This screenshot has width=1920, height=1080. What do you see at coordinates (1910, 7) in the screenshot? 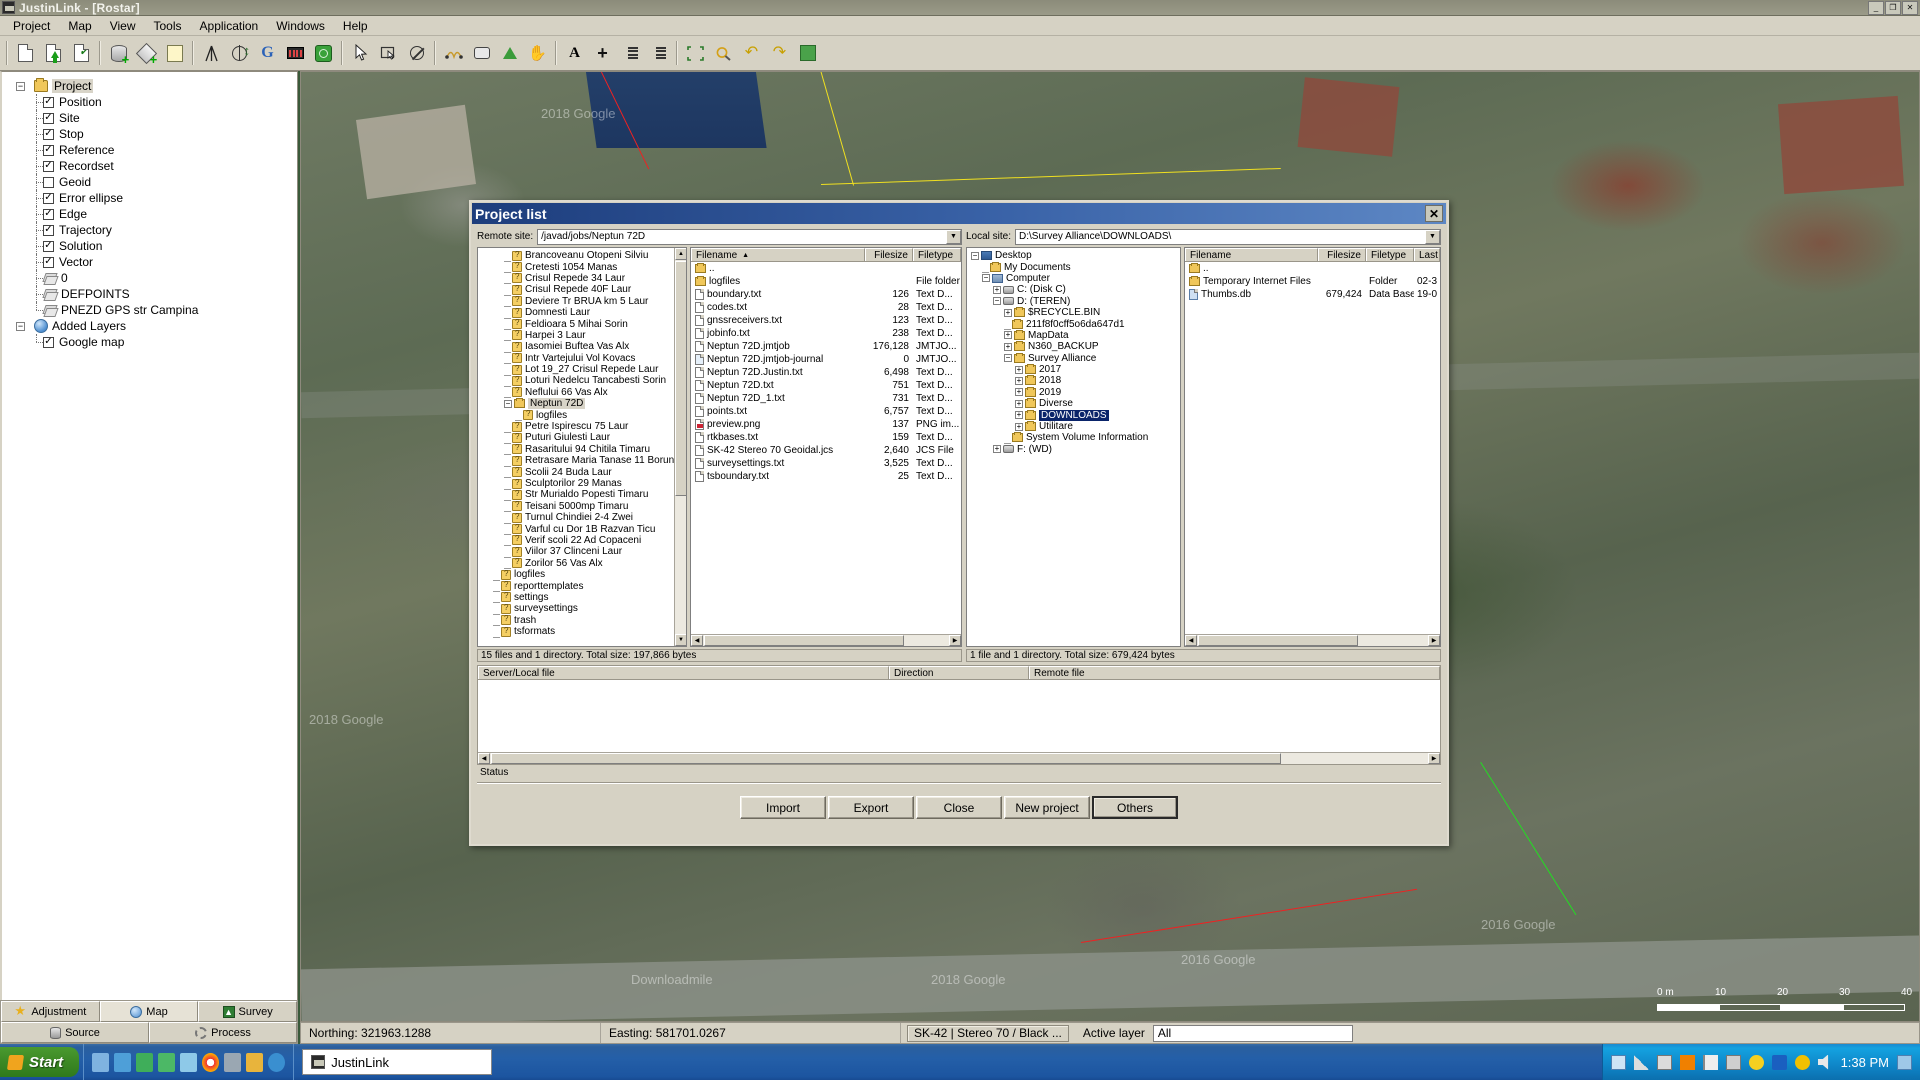
I see `close-button: ✕` at bounding box center [1910, 7].